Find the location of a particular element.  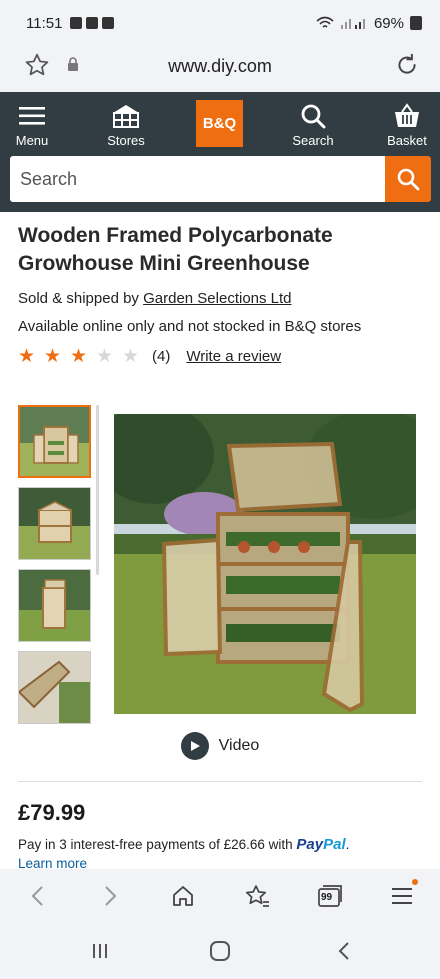

battery-icon is located at coordinates (416, 23).